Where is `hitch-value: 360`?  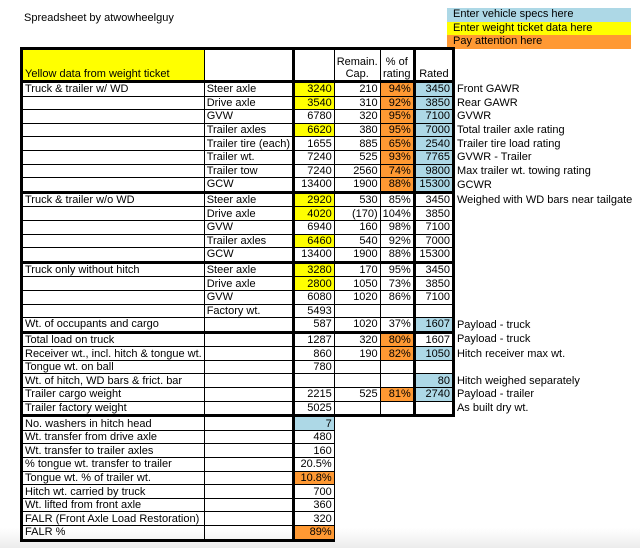 hitch-value: 360 is located at coordinates (313, 505).